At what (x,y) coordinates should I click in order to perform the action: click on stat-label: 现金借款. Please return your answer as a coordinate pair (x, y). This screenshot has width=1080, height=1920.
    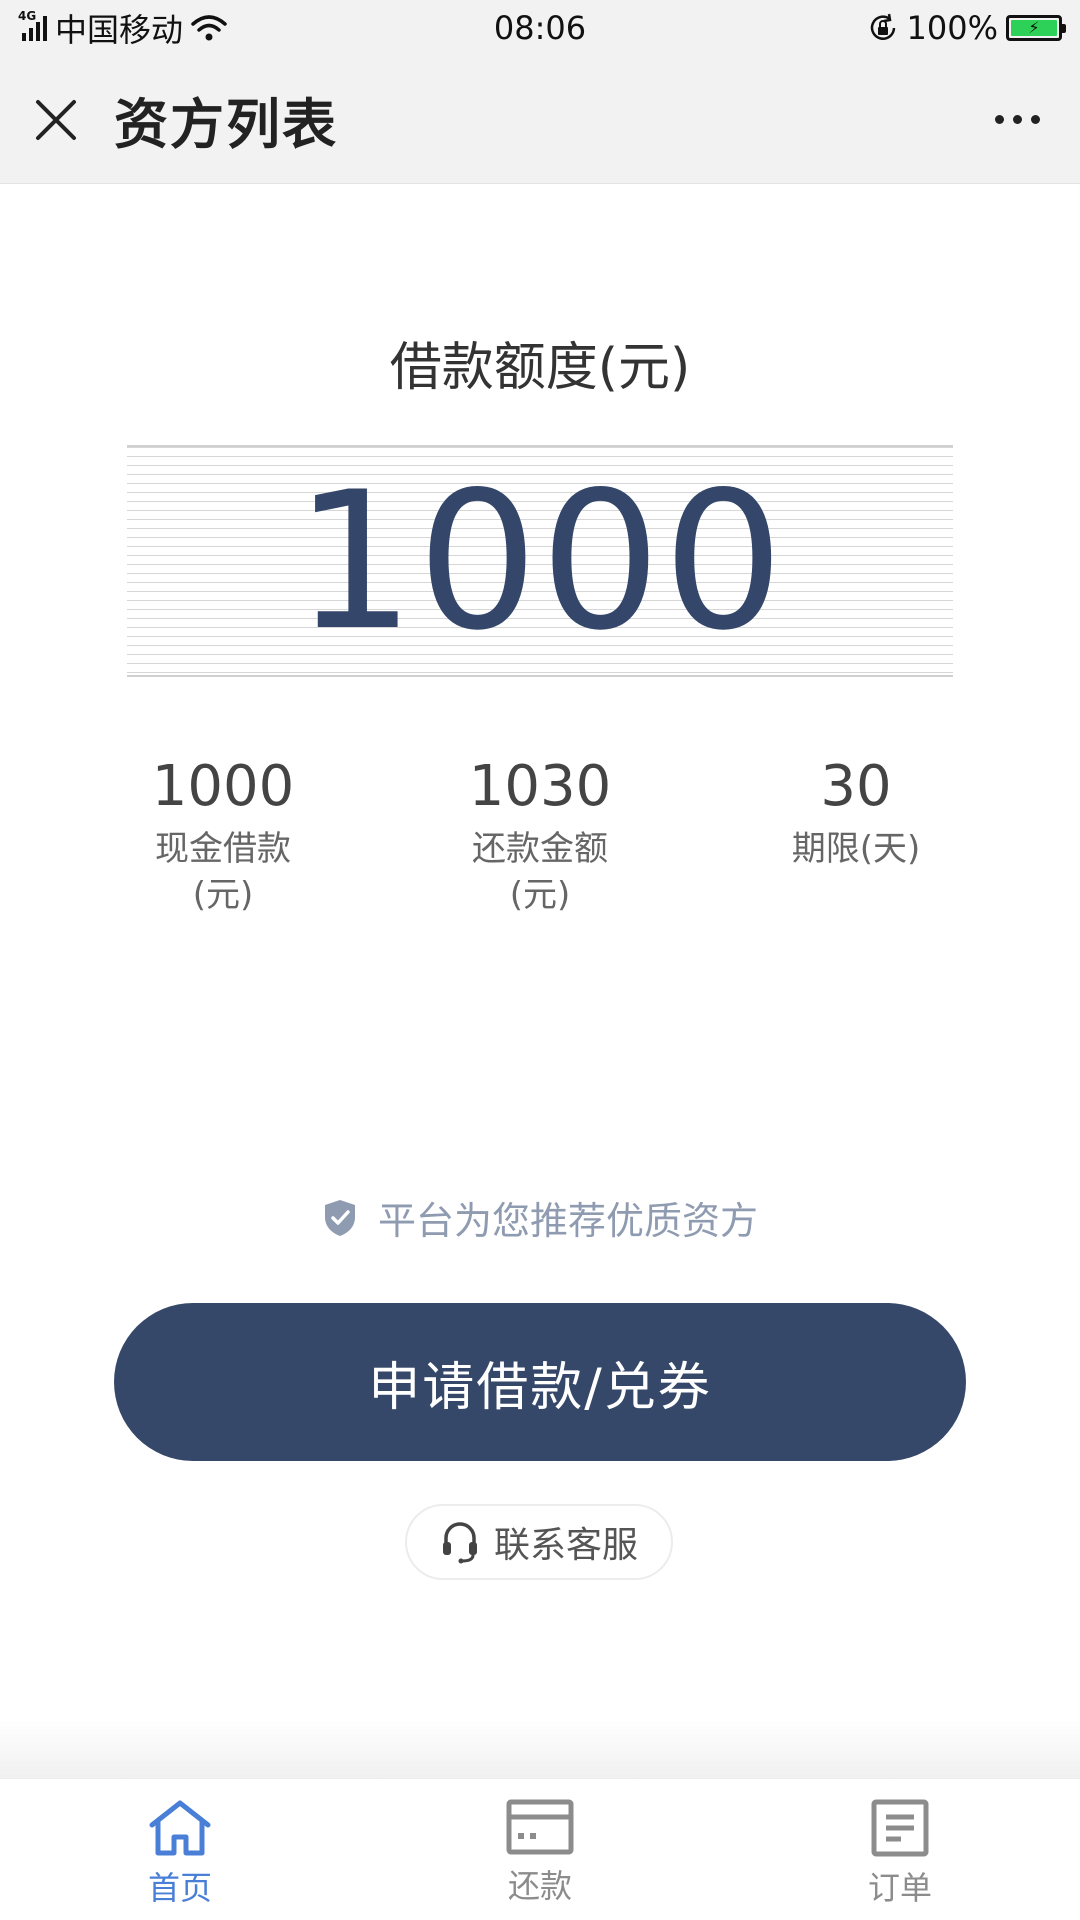
    Looking at the image, I should click on (223, 849).